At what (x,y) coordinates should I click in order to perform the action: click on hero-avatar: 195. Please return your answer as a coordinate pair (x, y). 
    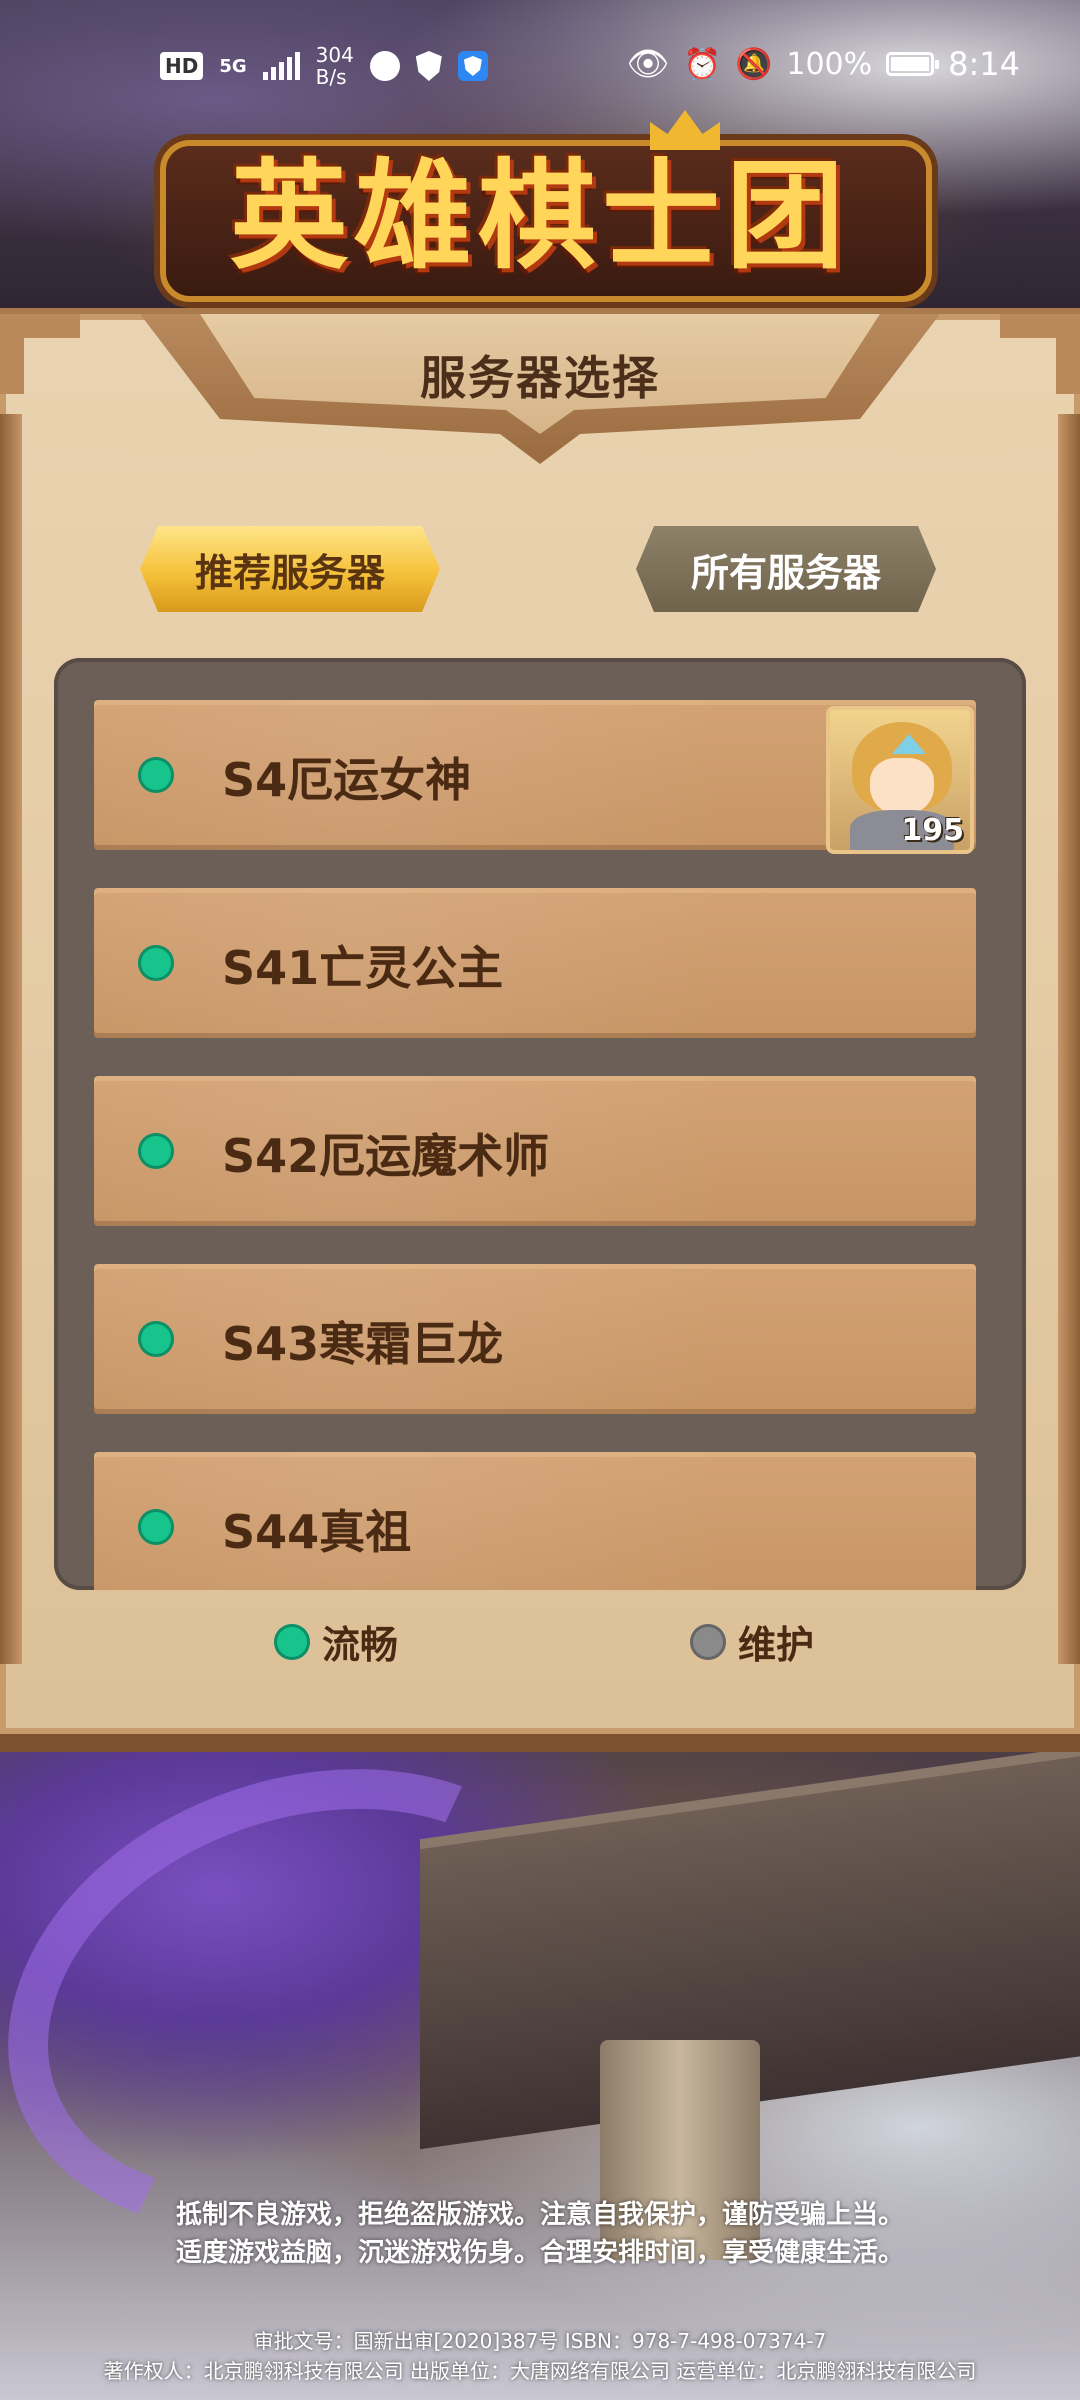
    Looking at the image, I should click on (900, 780).